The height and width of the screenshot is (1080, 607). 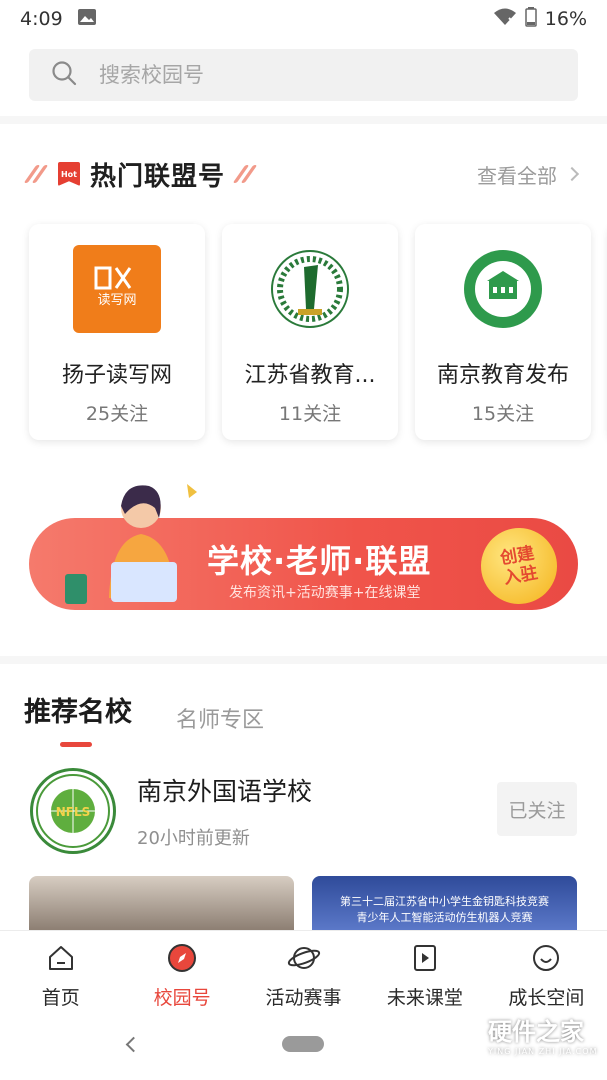 I want to click on create-alliance-banner: 学校·老师·联盟 发布资讯+活动赛事+在线课堂 创建 入驻, so click(x=303, y=548).